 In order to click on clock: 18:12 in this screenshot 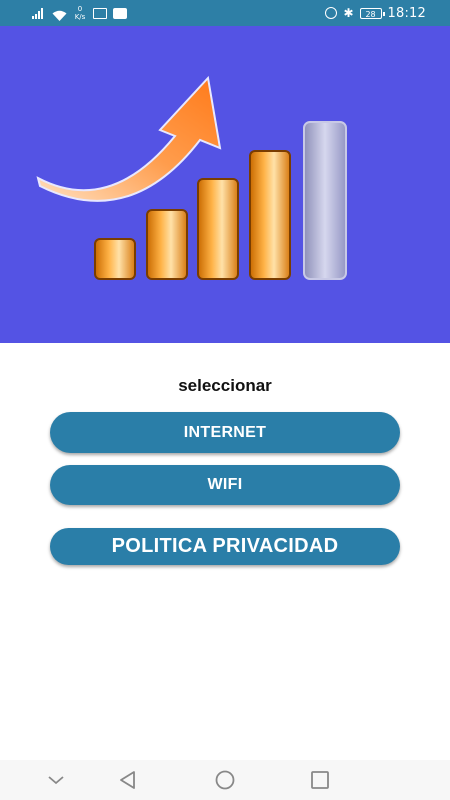, I will do `click(406, 13)`.